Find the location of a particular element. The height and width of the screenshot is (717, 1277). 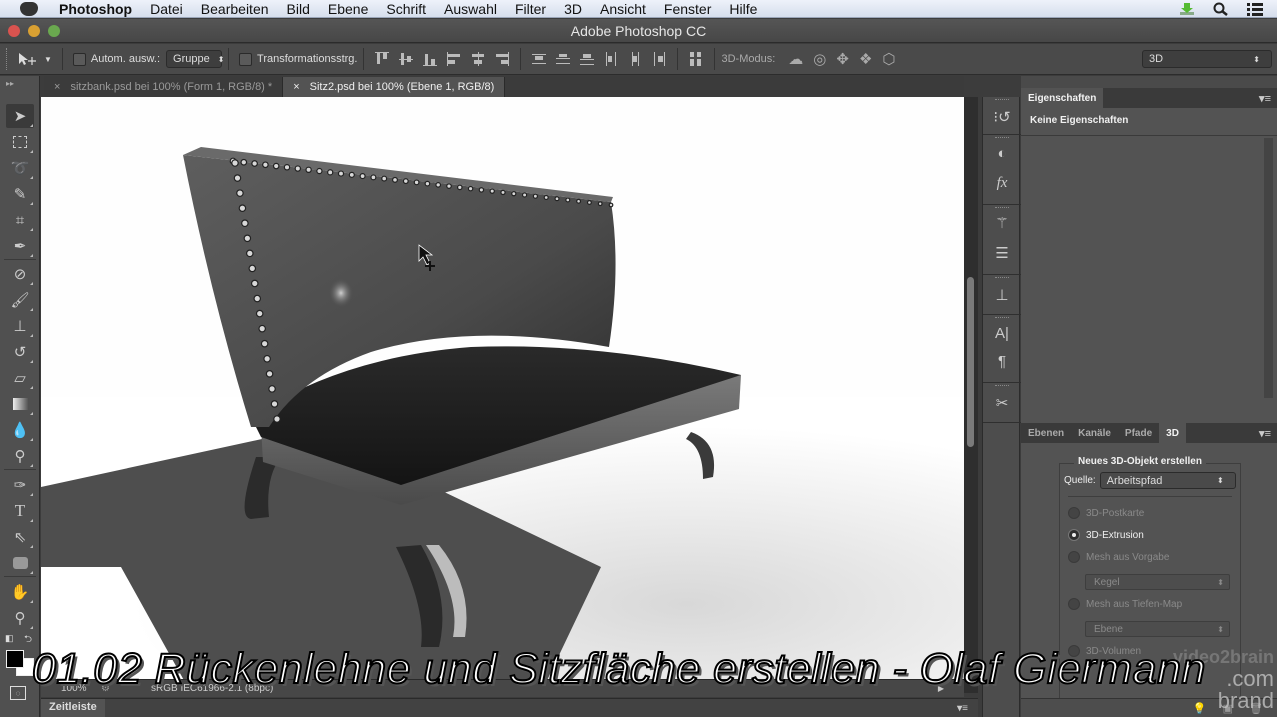

brush-presets-panel-icon: ☰ is located at coordinates (1002, 253).